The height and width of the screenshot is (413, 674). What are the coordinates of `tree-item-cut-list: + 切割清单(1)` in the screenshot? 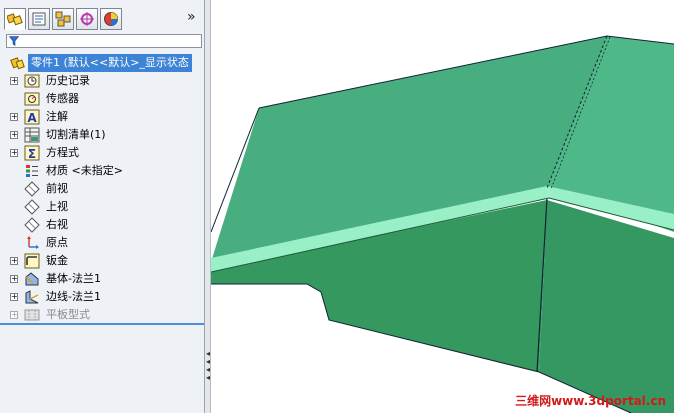 It's located at (102, 135).